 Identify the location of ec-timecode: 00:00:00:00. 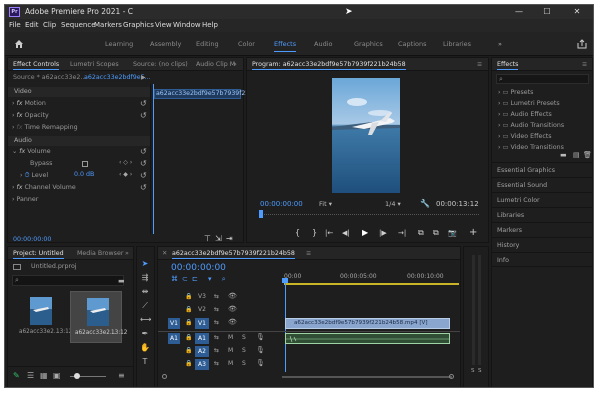
(32, 239).